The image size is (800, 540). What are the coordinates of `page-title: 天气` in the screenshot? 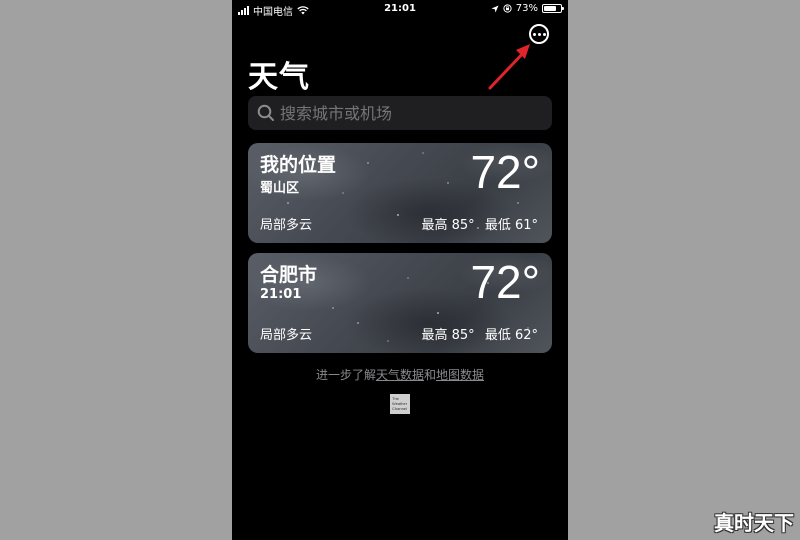 It's located at (279, 77).